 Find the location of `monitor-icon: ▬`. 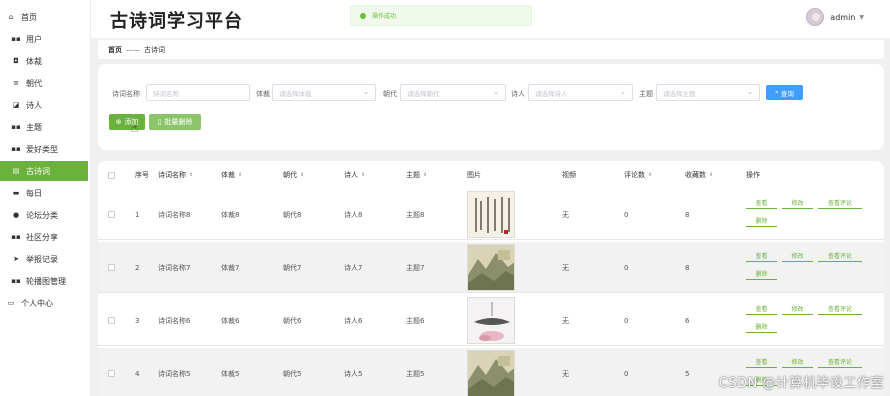

monitor-icon: ▬ is located at coordinates (16, 193).